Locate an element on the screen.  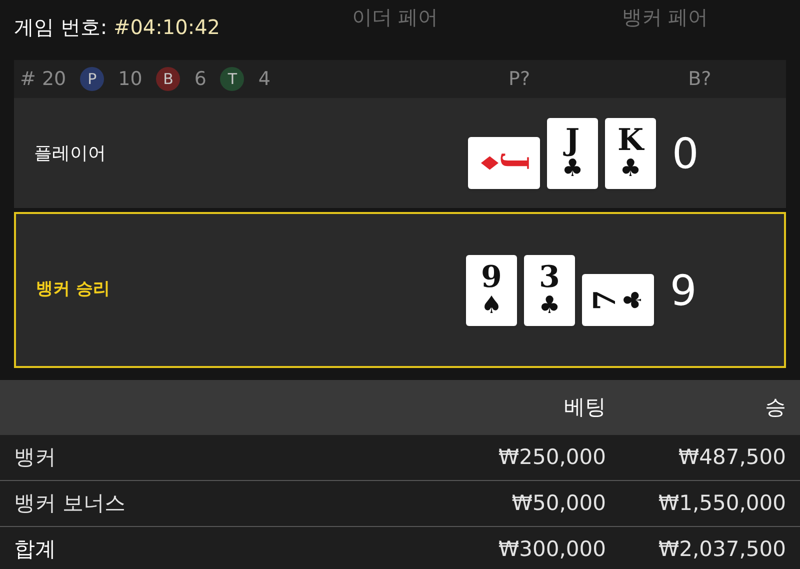
stat-count: B? is located at coordinates (700, 79).